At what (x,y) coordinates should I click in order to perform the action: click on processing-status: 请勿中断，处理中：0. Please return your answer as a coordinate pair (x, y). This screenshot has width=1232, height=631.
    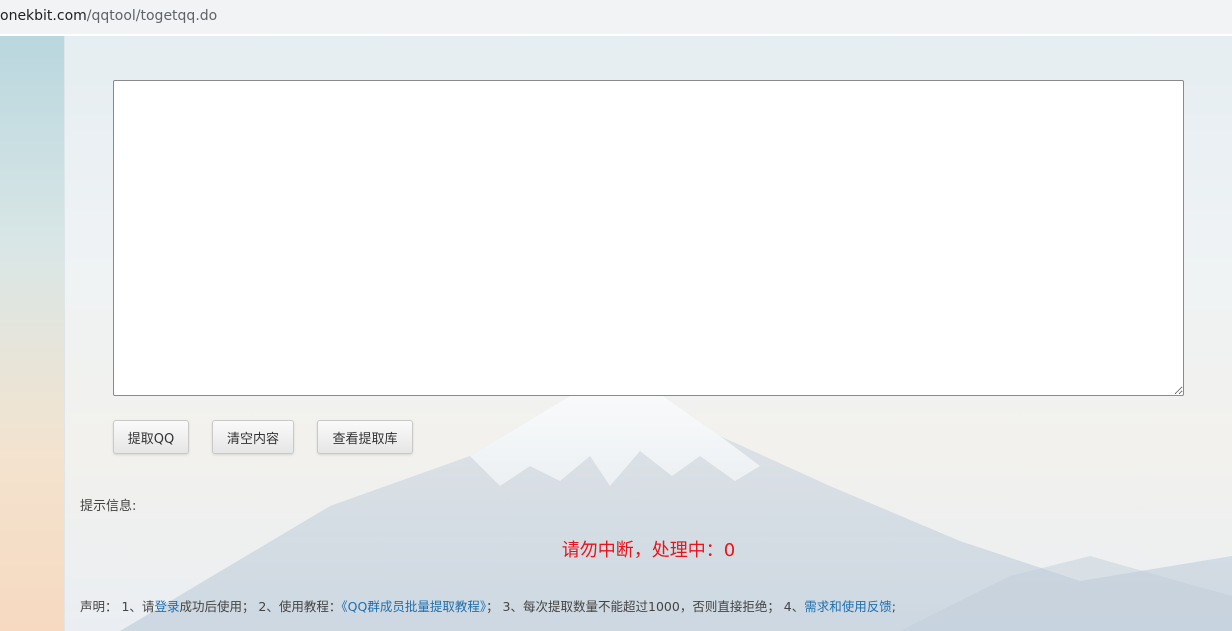
    Looking at the image, I should click on (648, 550).